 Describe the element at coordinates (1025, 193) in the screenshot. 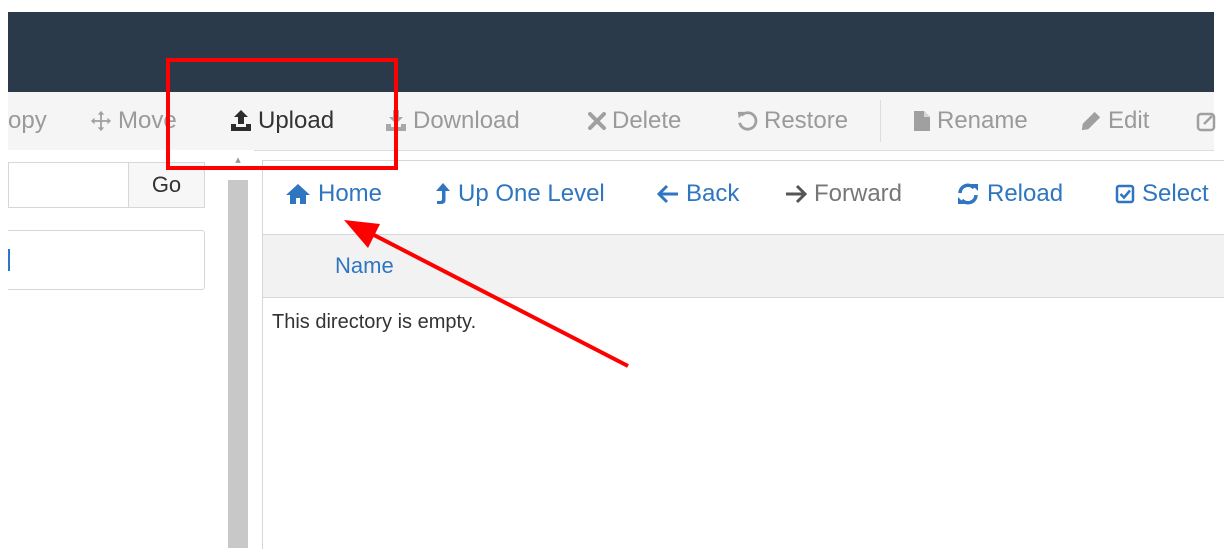

I see `reload-label: Reload` at that location.